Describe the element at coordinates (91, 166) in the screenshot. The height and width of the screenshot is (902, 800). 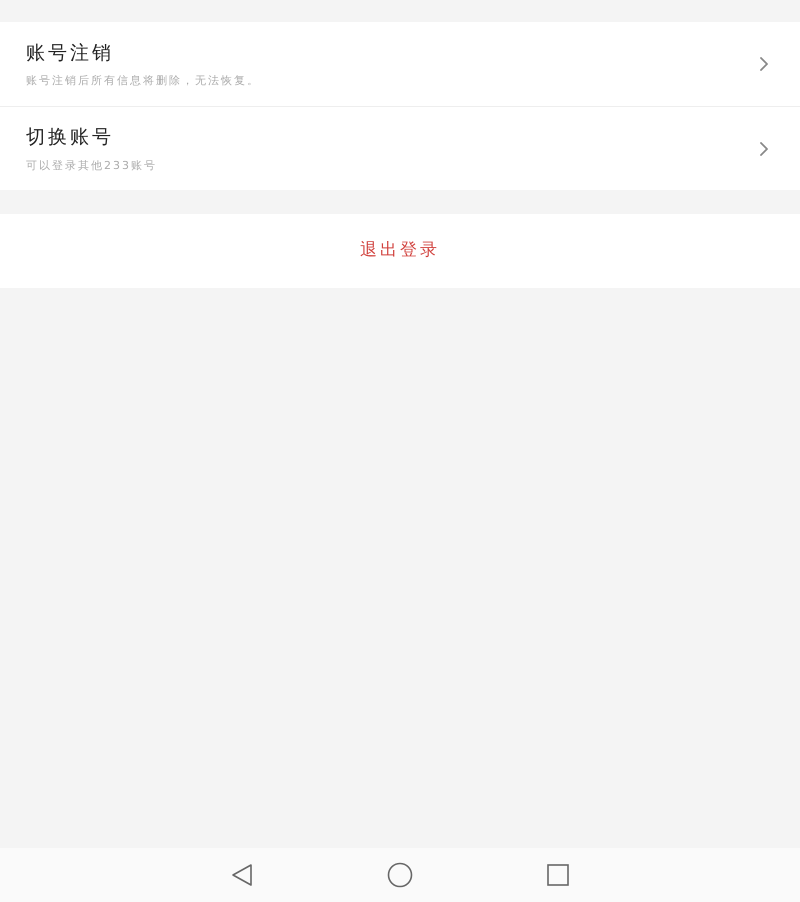
I see `item-subtitle: 可以登录其他233账号` at that location.